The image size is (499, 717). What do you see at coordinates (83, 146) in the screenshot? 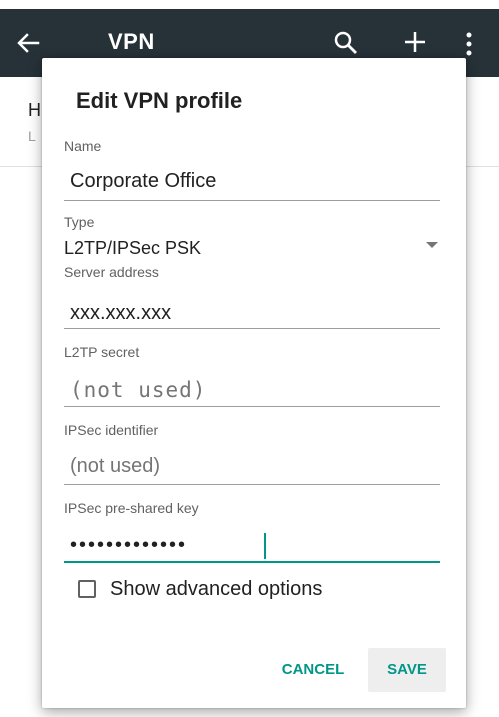
I see `name-label: Name` at bounding box center [83, 146].